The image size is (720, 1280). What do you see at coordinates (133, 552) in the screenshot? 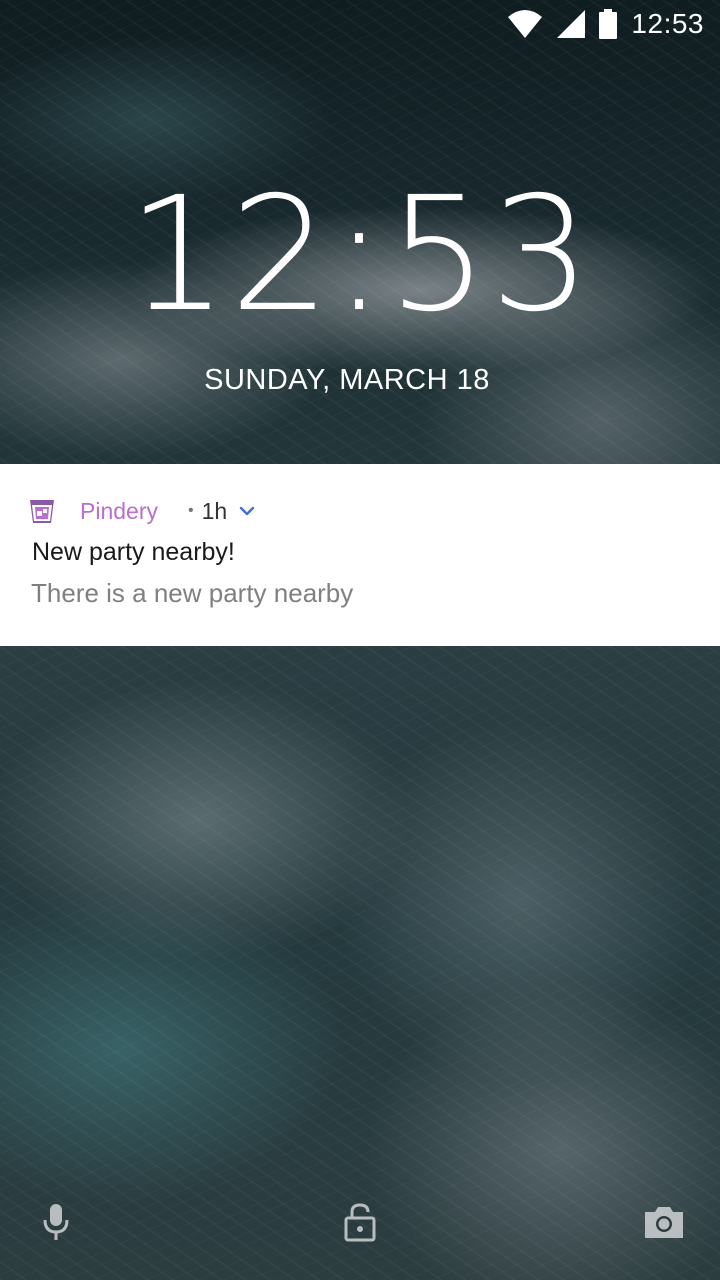
I see `notification-title: New party nearby!` at bounding box center [133, 552].